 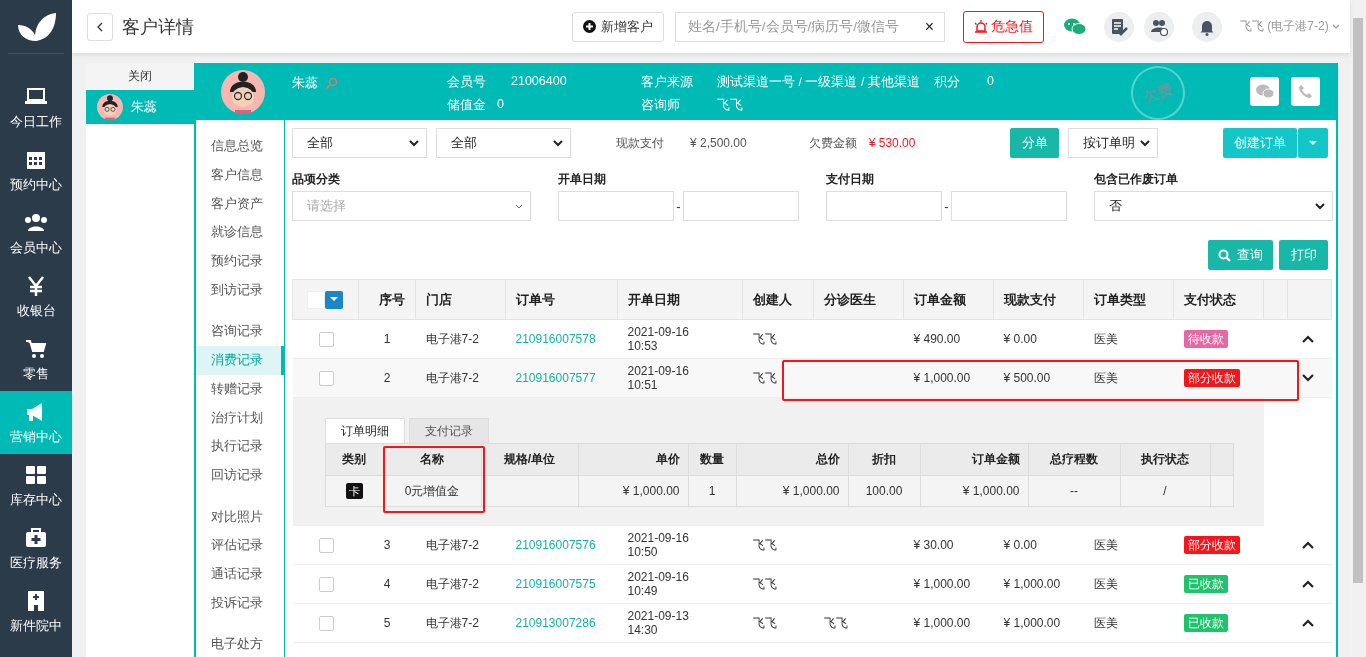 What do you see at coordinates (240, 574) in the screenshot?
I see `subnav-item: 通话记录` at bounding box center [240, 574].